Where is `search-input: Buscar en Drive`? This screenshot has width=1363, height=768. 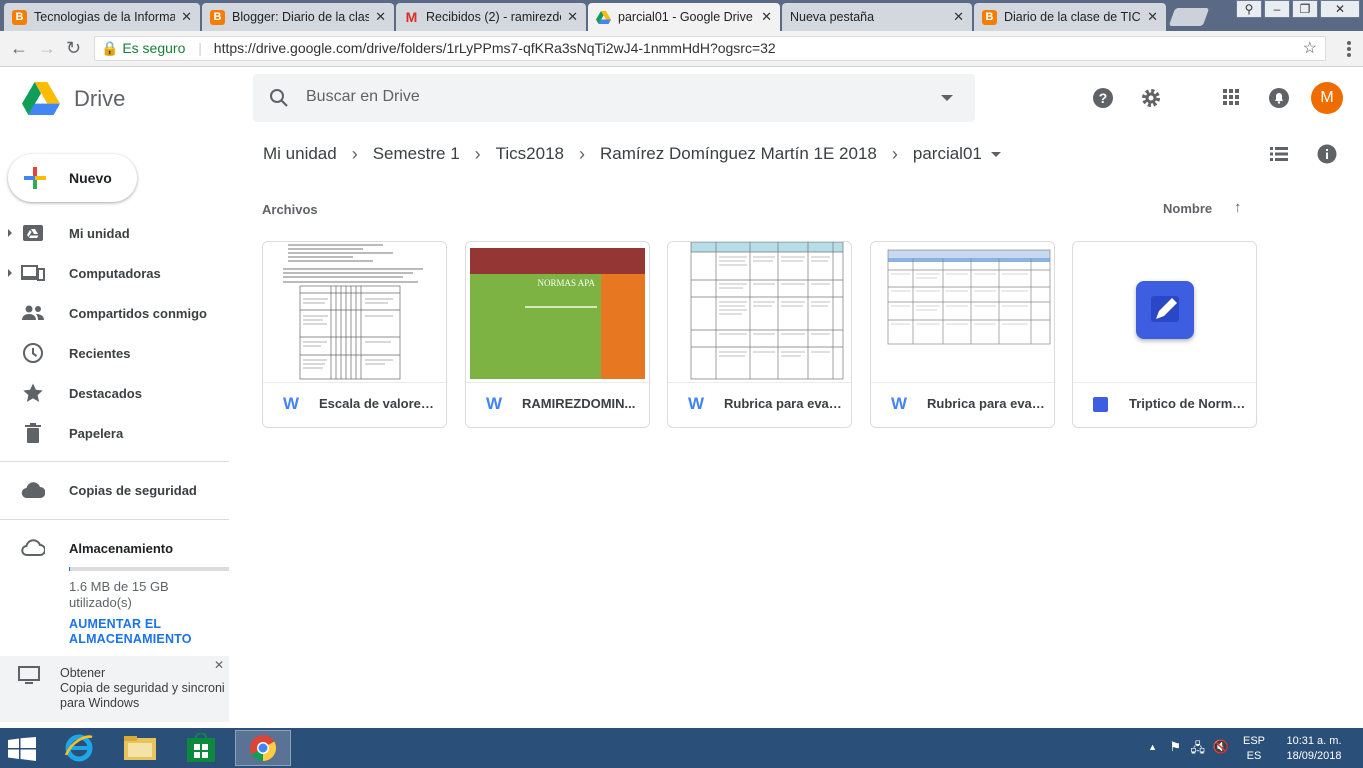 search-input: Buscar en Drive is located at coordinates (614, 98).